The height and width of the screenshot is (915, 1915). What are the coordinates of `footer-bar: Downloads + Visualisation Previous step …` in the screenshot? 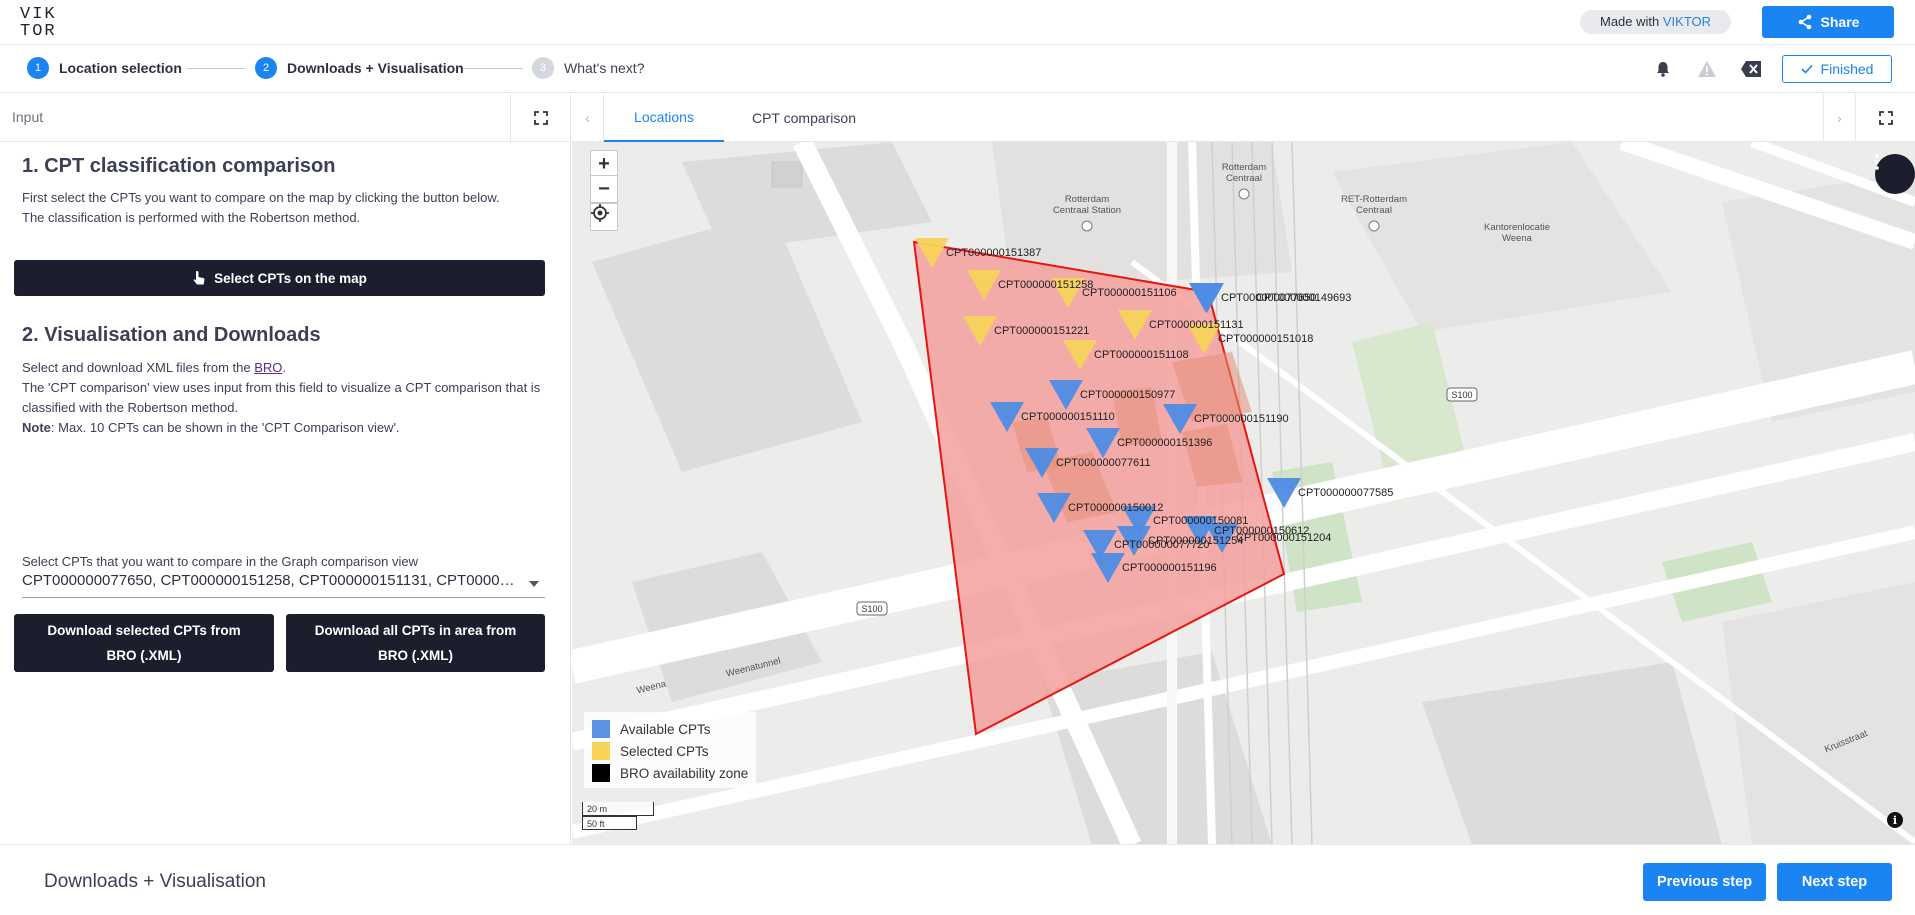 It's located at (957, 879).